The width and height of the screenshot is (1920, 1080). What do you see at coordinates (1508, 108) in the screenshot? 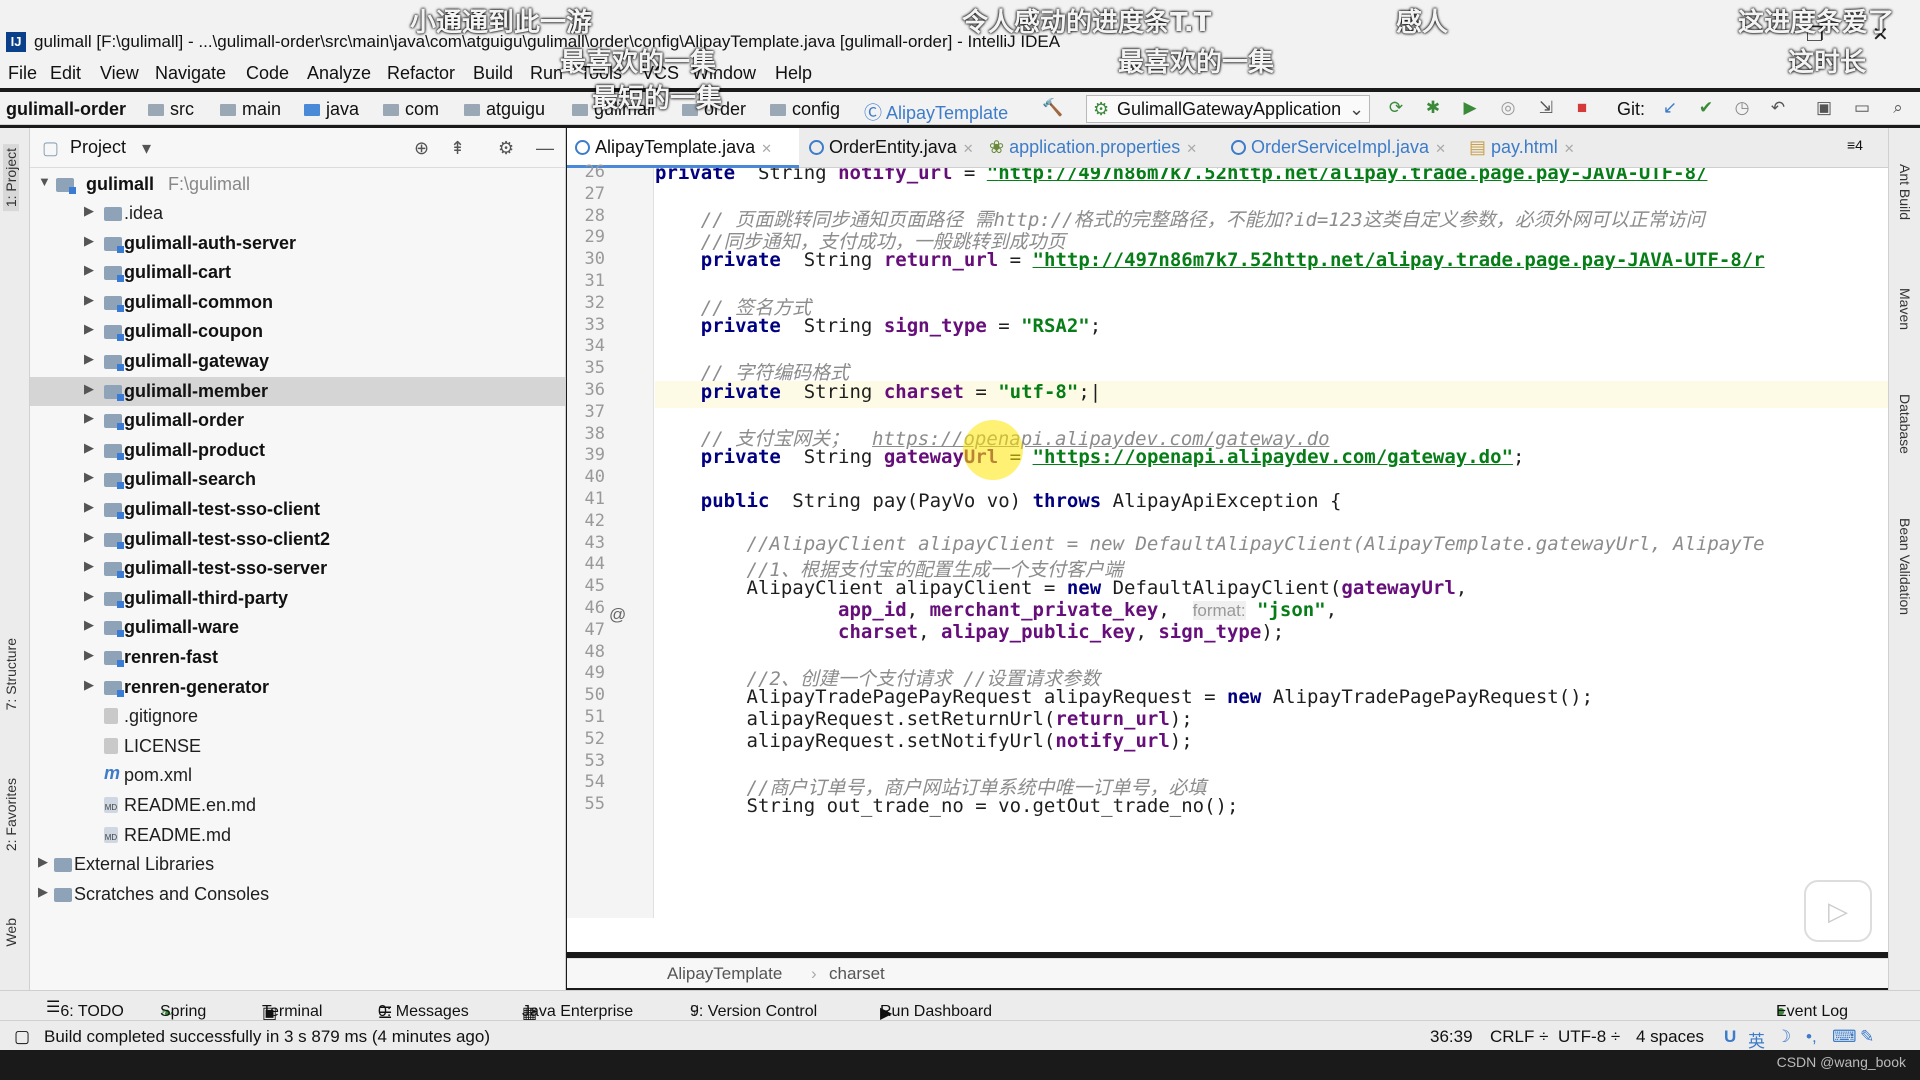
I see `profile-icon: ◎` at bounding box center [1508, 108].